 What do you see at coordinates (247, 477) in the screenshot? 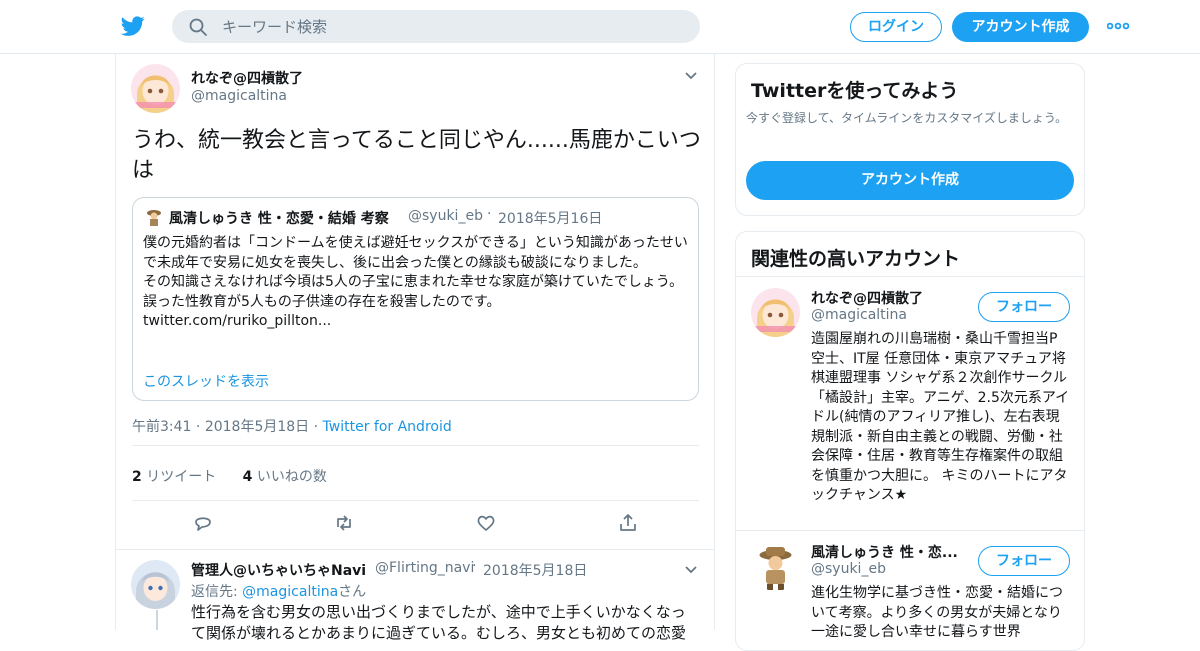
I see `like-count: 4` at bounding box center [247, 477].